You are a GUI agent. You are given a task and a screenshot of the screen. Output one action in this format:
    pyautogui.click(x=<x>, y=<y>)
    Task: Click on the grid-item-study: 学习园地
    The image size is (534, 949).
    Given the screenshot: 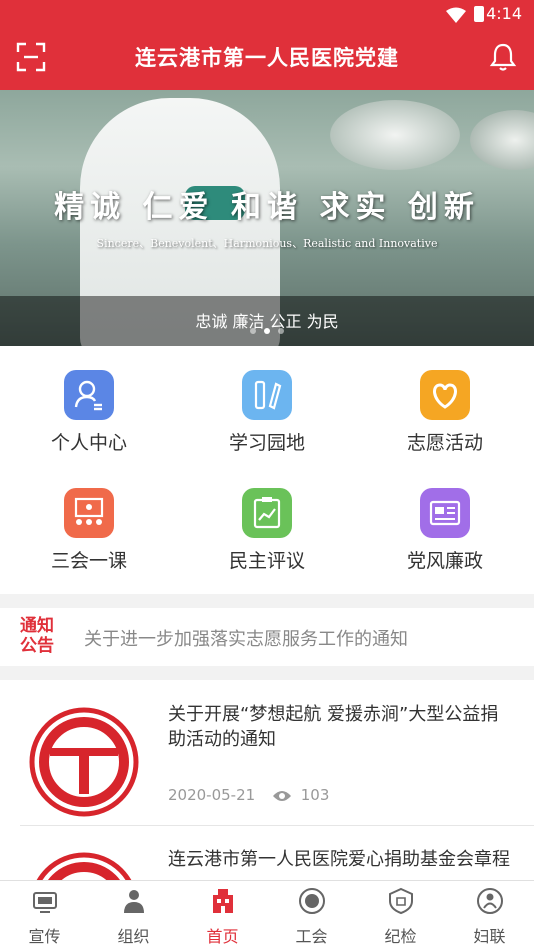 What is the action you would take?
    pyautogui.click(x=267, y=405)
    